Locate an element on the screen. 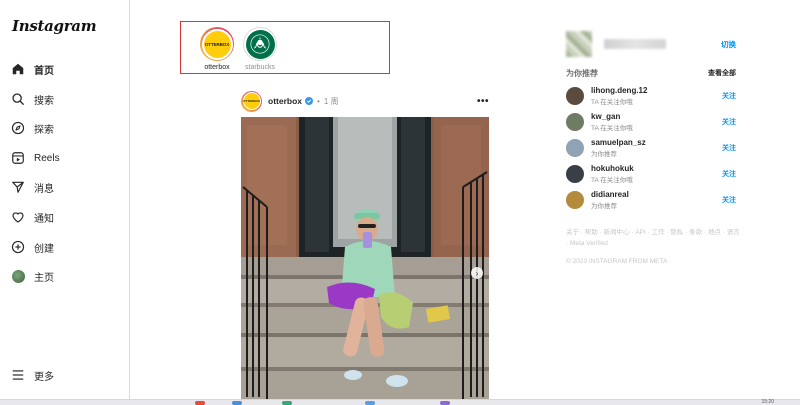  otterbox-logo: OTTERBOX is located at coordinates (217, 44).